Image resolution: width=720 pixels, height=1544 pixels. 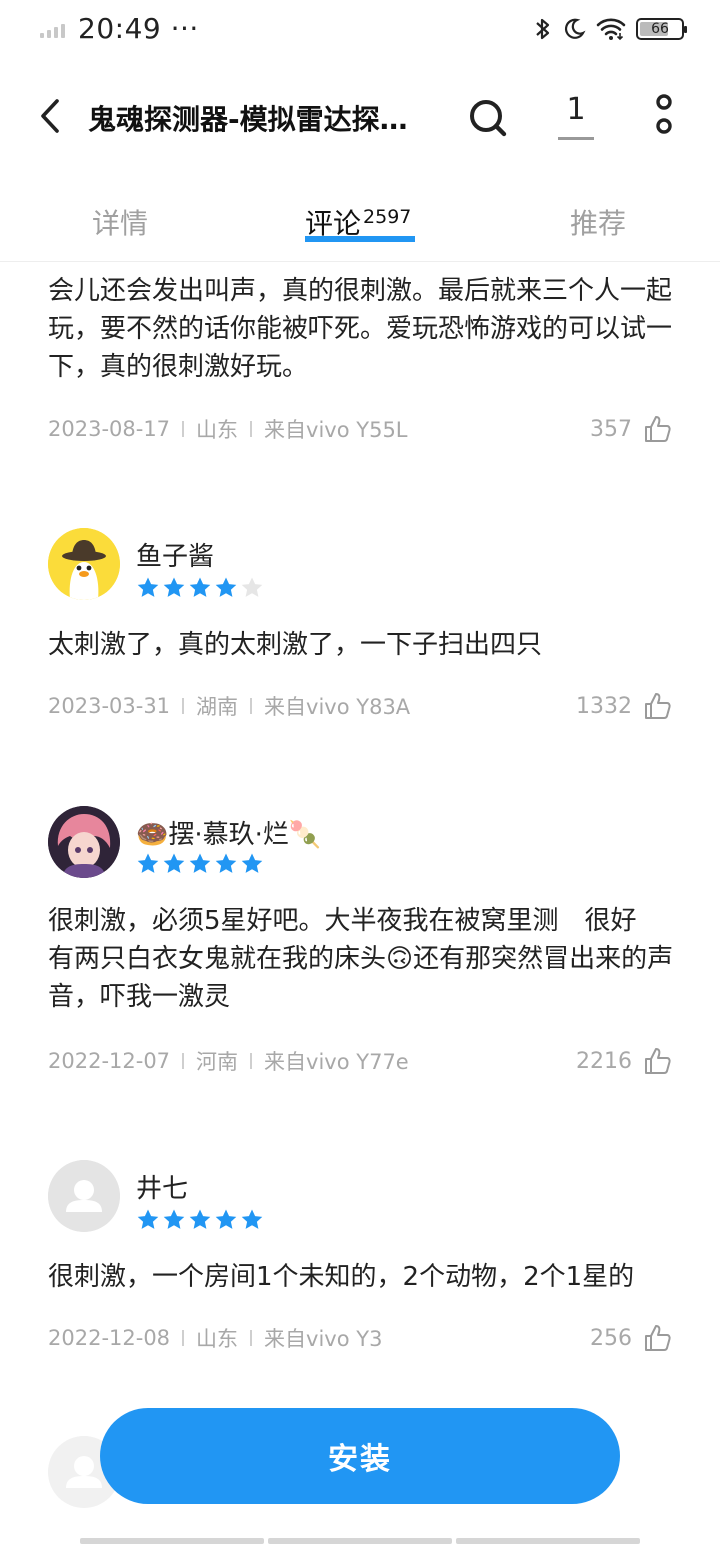 I want to click on search-icon, so click(x=488, y=118).